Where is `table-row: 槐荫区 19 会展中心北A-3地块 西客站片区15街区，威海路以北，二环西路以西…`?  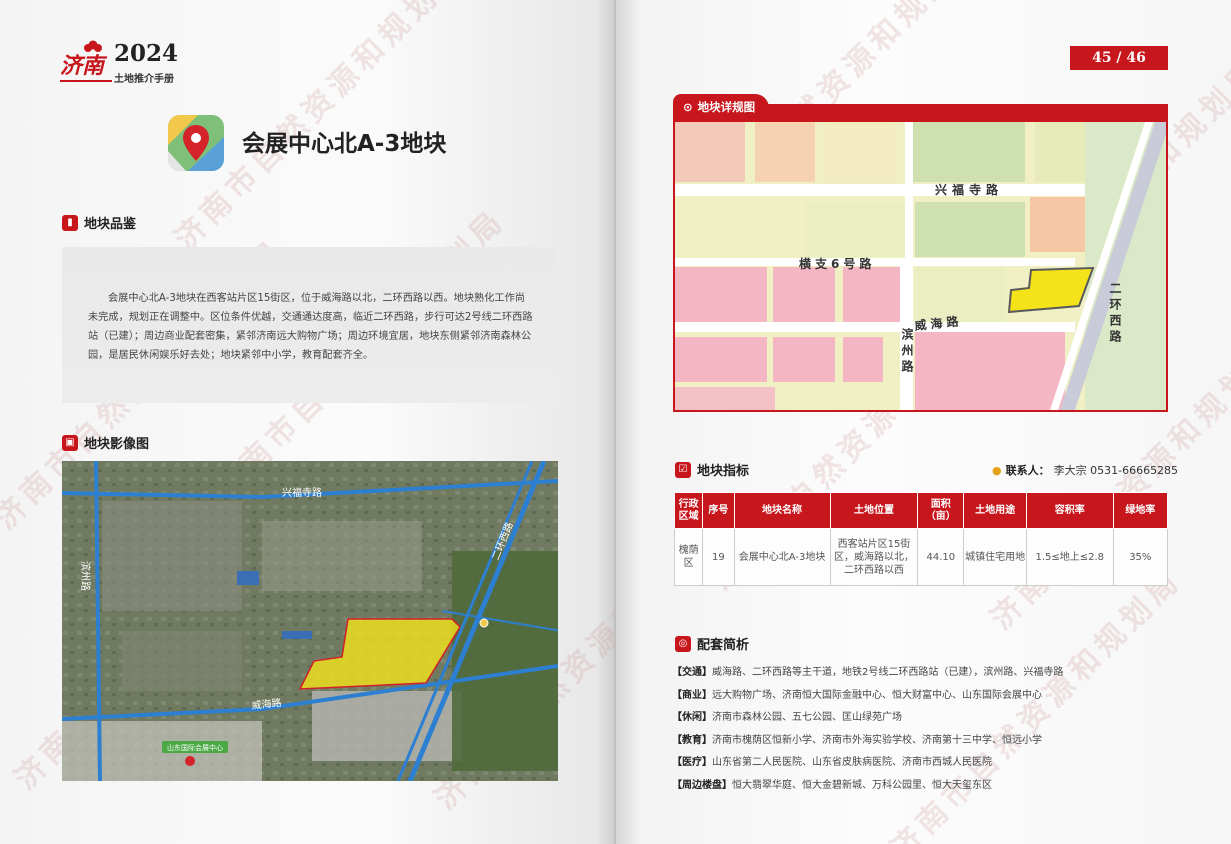
table-row: 槐荫区 19 会展中心北A-3地块 西客站片区15街区，威海路以北，二环西路以西… is located at coordinates (921, 557).